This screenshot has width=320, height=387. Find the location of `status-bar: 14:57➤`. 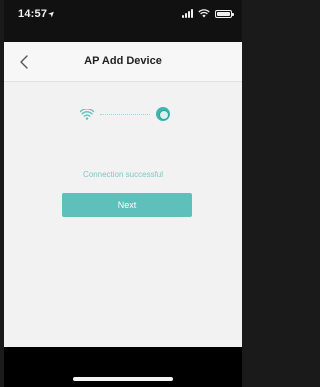

status-bar: 14:57➤ is located at coordinates (123, 21).